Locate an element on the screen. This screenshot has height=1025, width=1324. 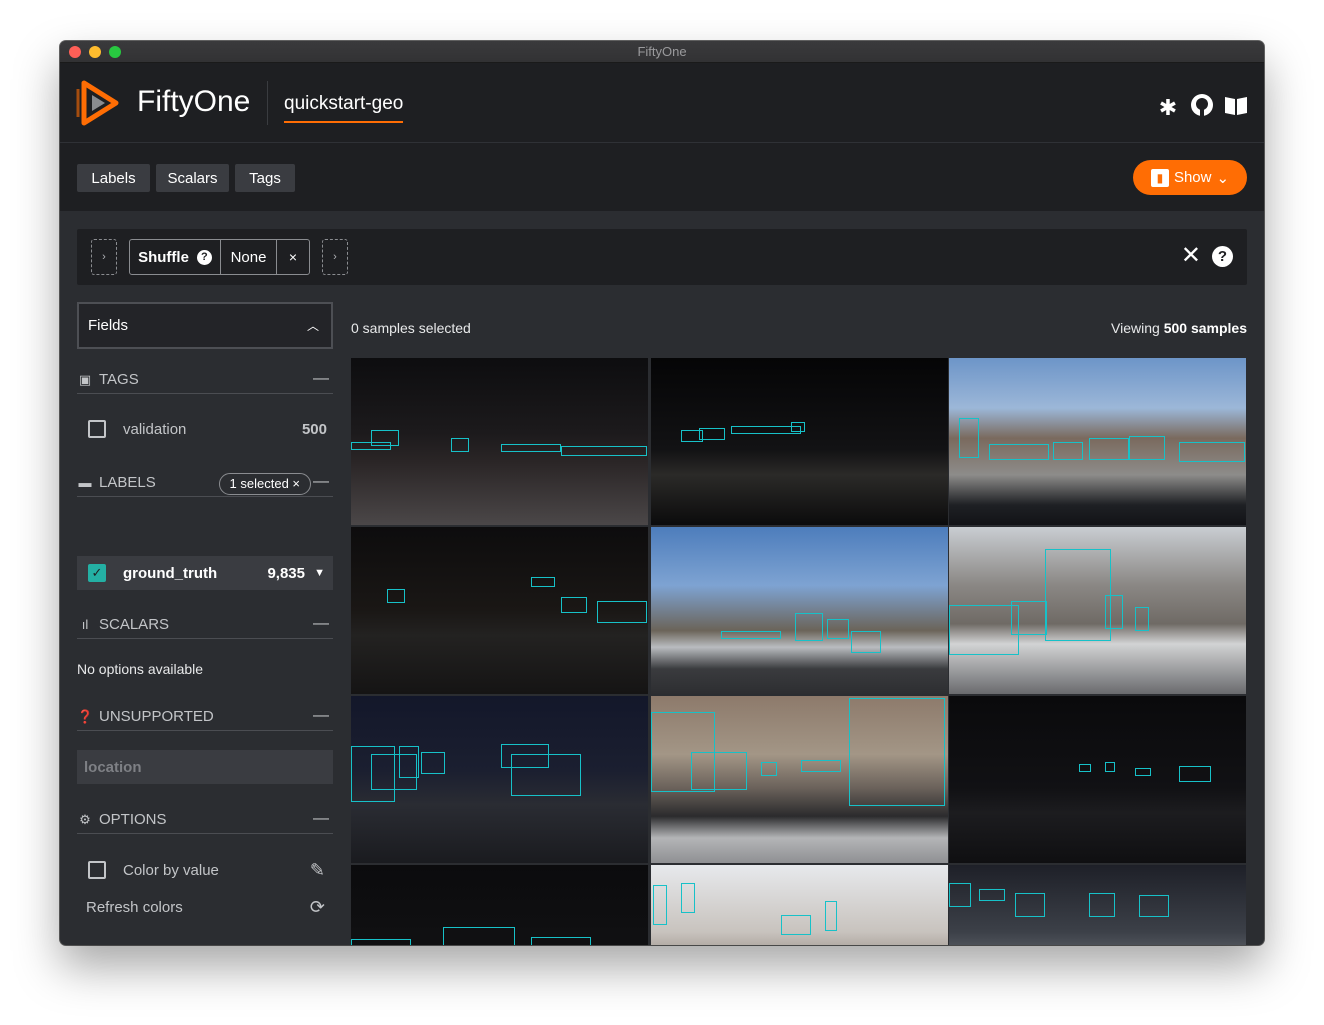
docs-book-icon is located at coordinates (1236, 107).